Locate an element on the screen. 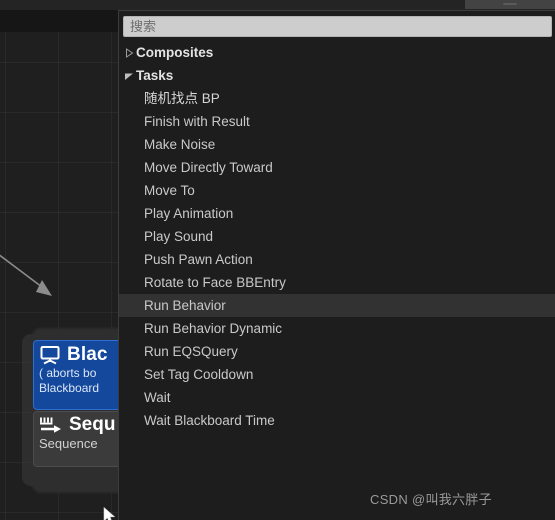 Image resolution: width=555 pixels, height=520 pixels. tree-item: Wait is located at coordinates (337, 397).